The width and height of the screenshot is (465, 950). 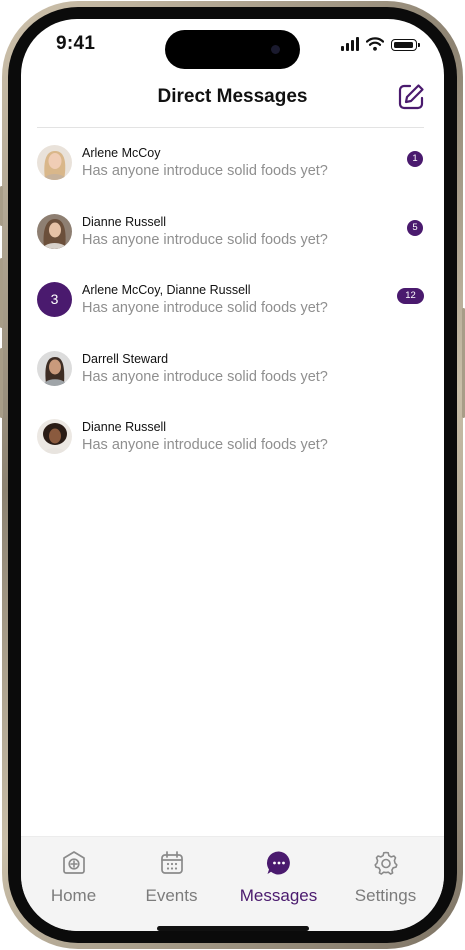 I want to click on unread-badge: 1, so click(x=415, y=159).